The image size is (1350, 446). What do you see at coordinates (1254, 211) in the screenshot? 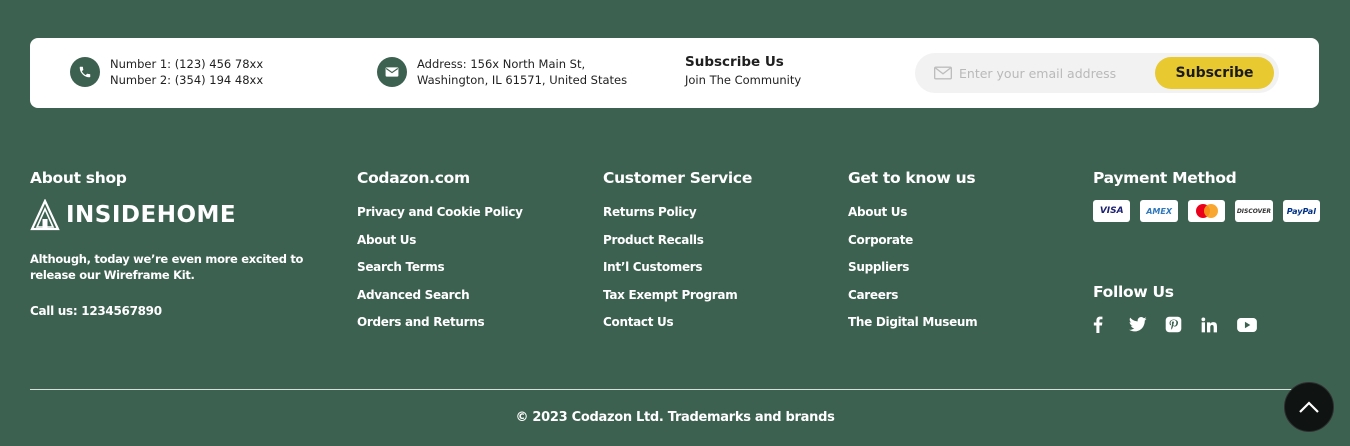
I see `discover-card-icon: DISCOVER` at bounding box center [1254, 211].